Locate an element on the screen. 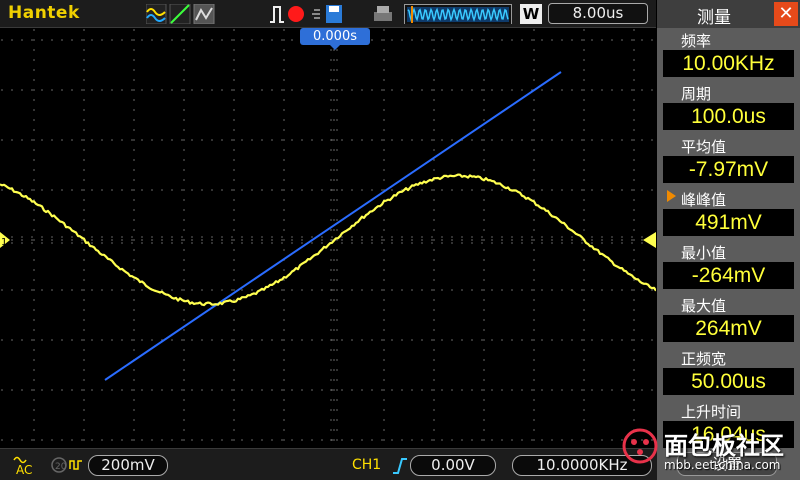 The image size is (800, 480). measure-label: 频率 is located at coordinates (696, 41).